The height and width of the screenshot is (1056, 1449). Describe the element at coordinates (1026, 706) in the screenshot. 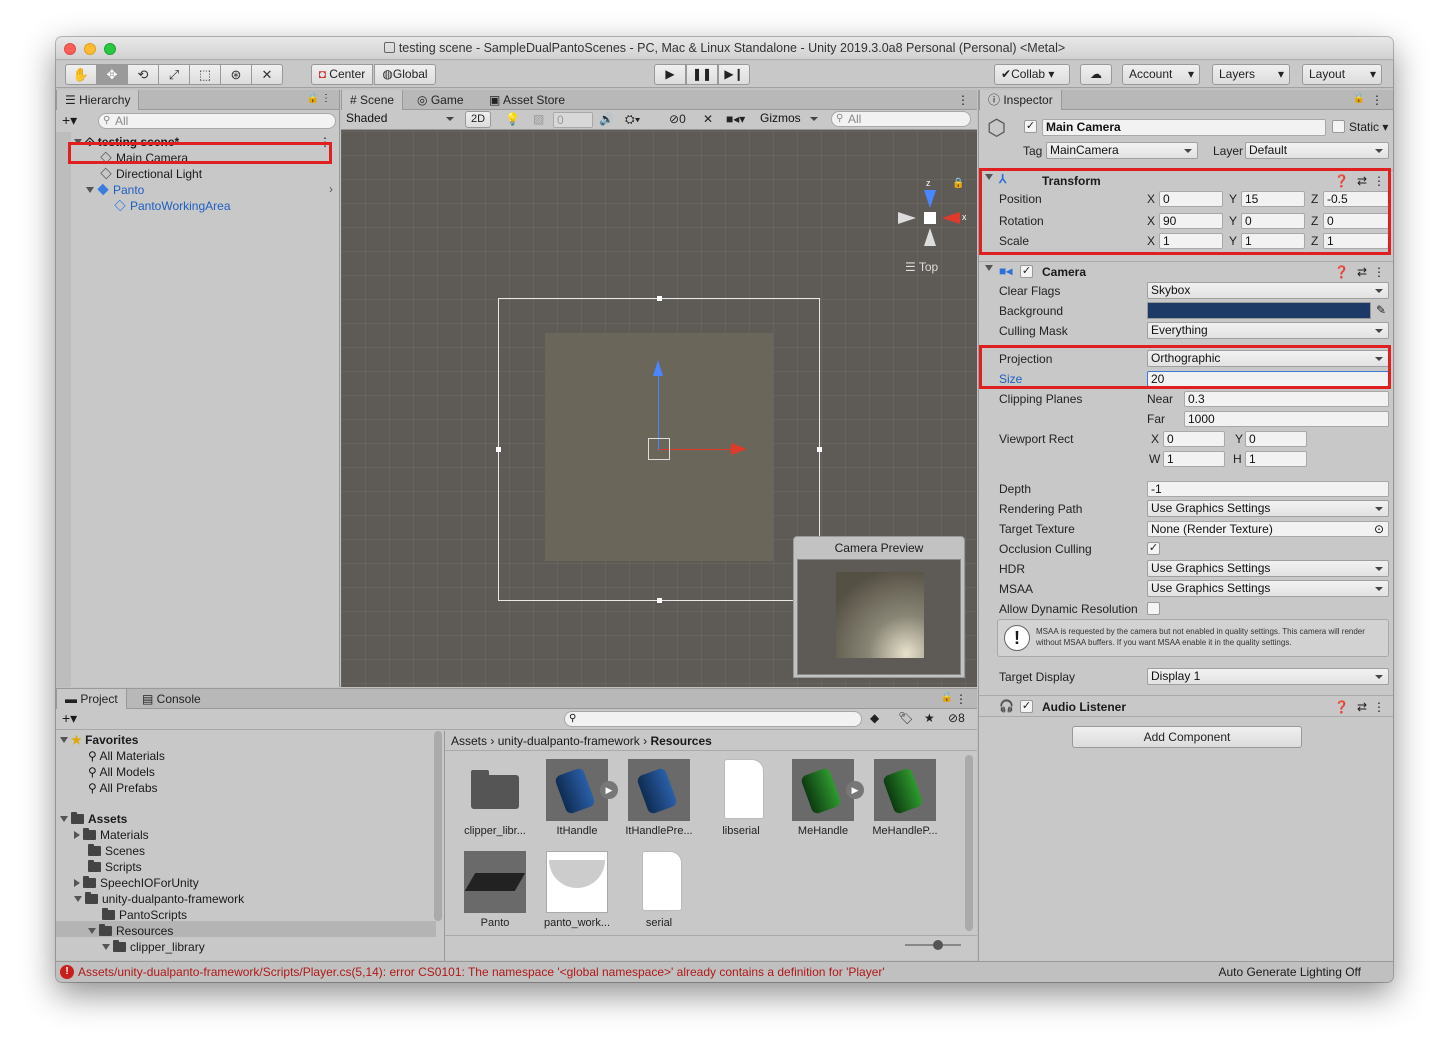

I see `audio-listener-checkbox: ✓` at that location.